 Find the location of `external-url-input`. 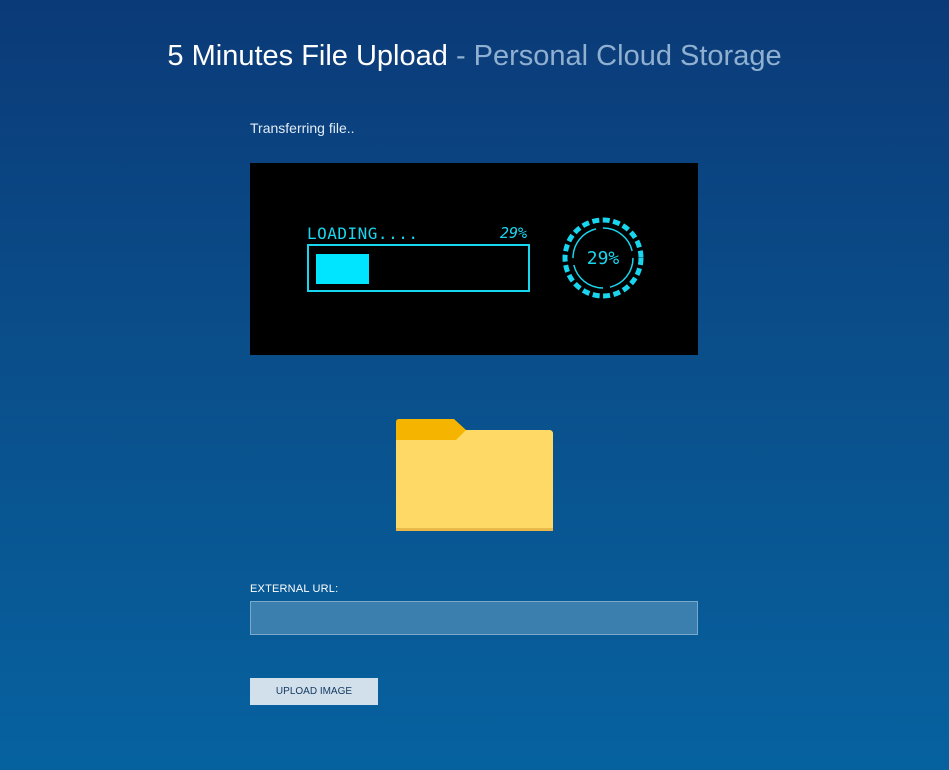

external-url-input is located at coordinates (474, 618).